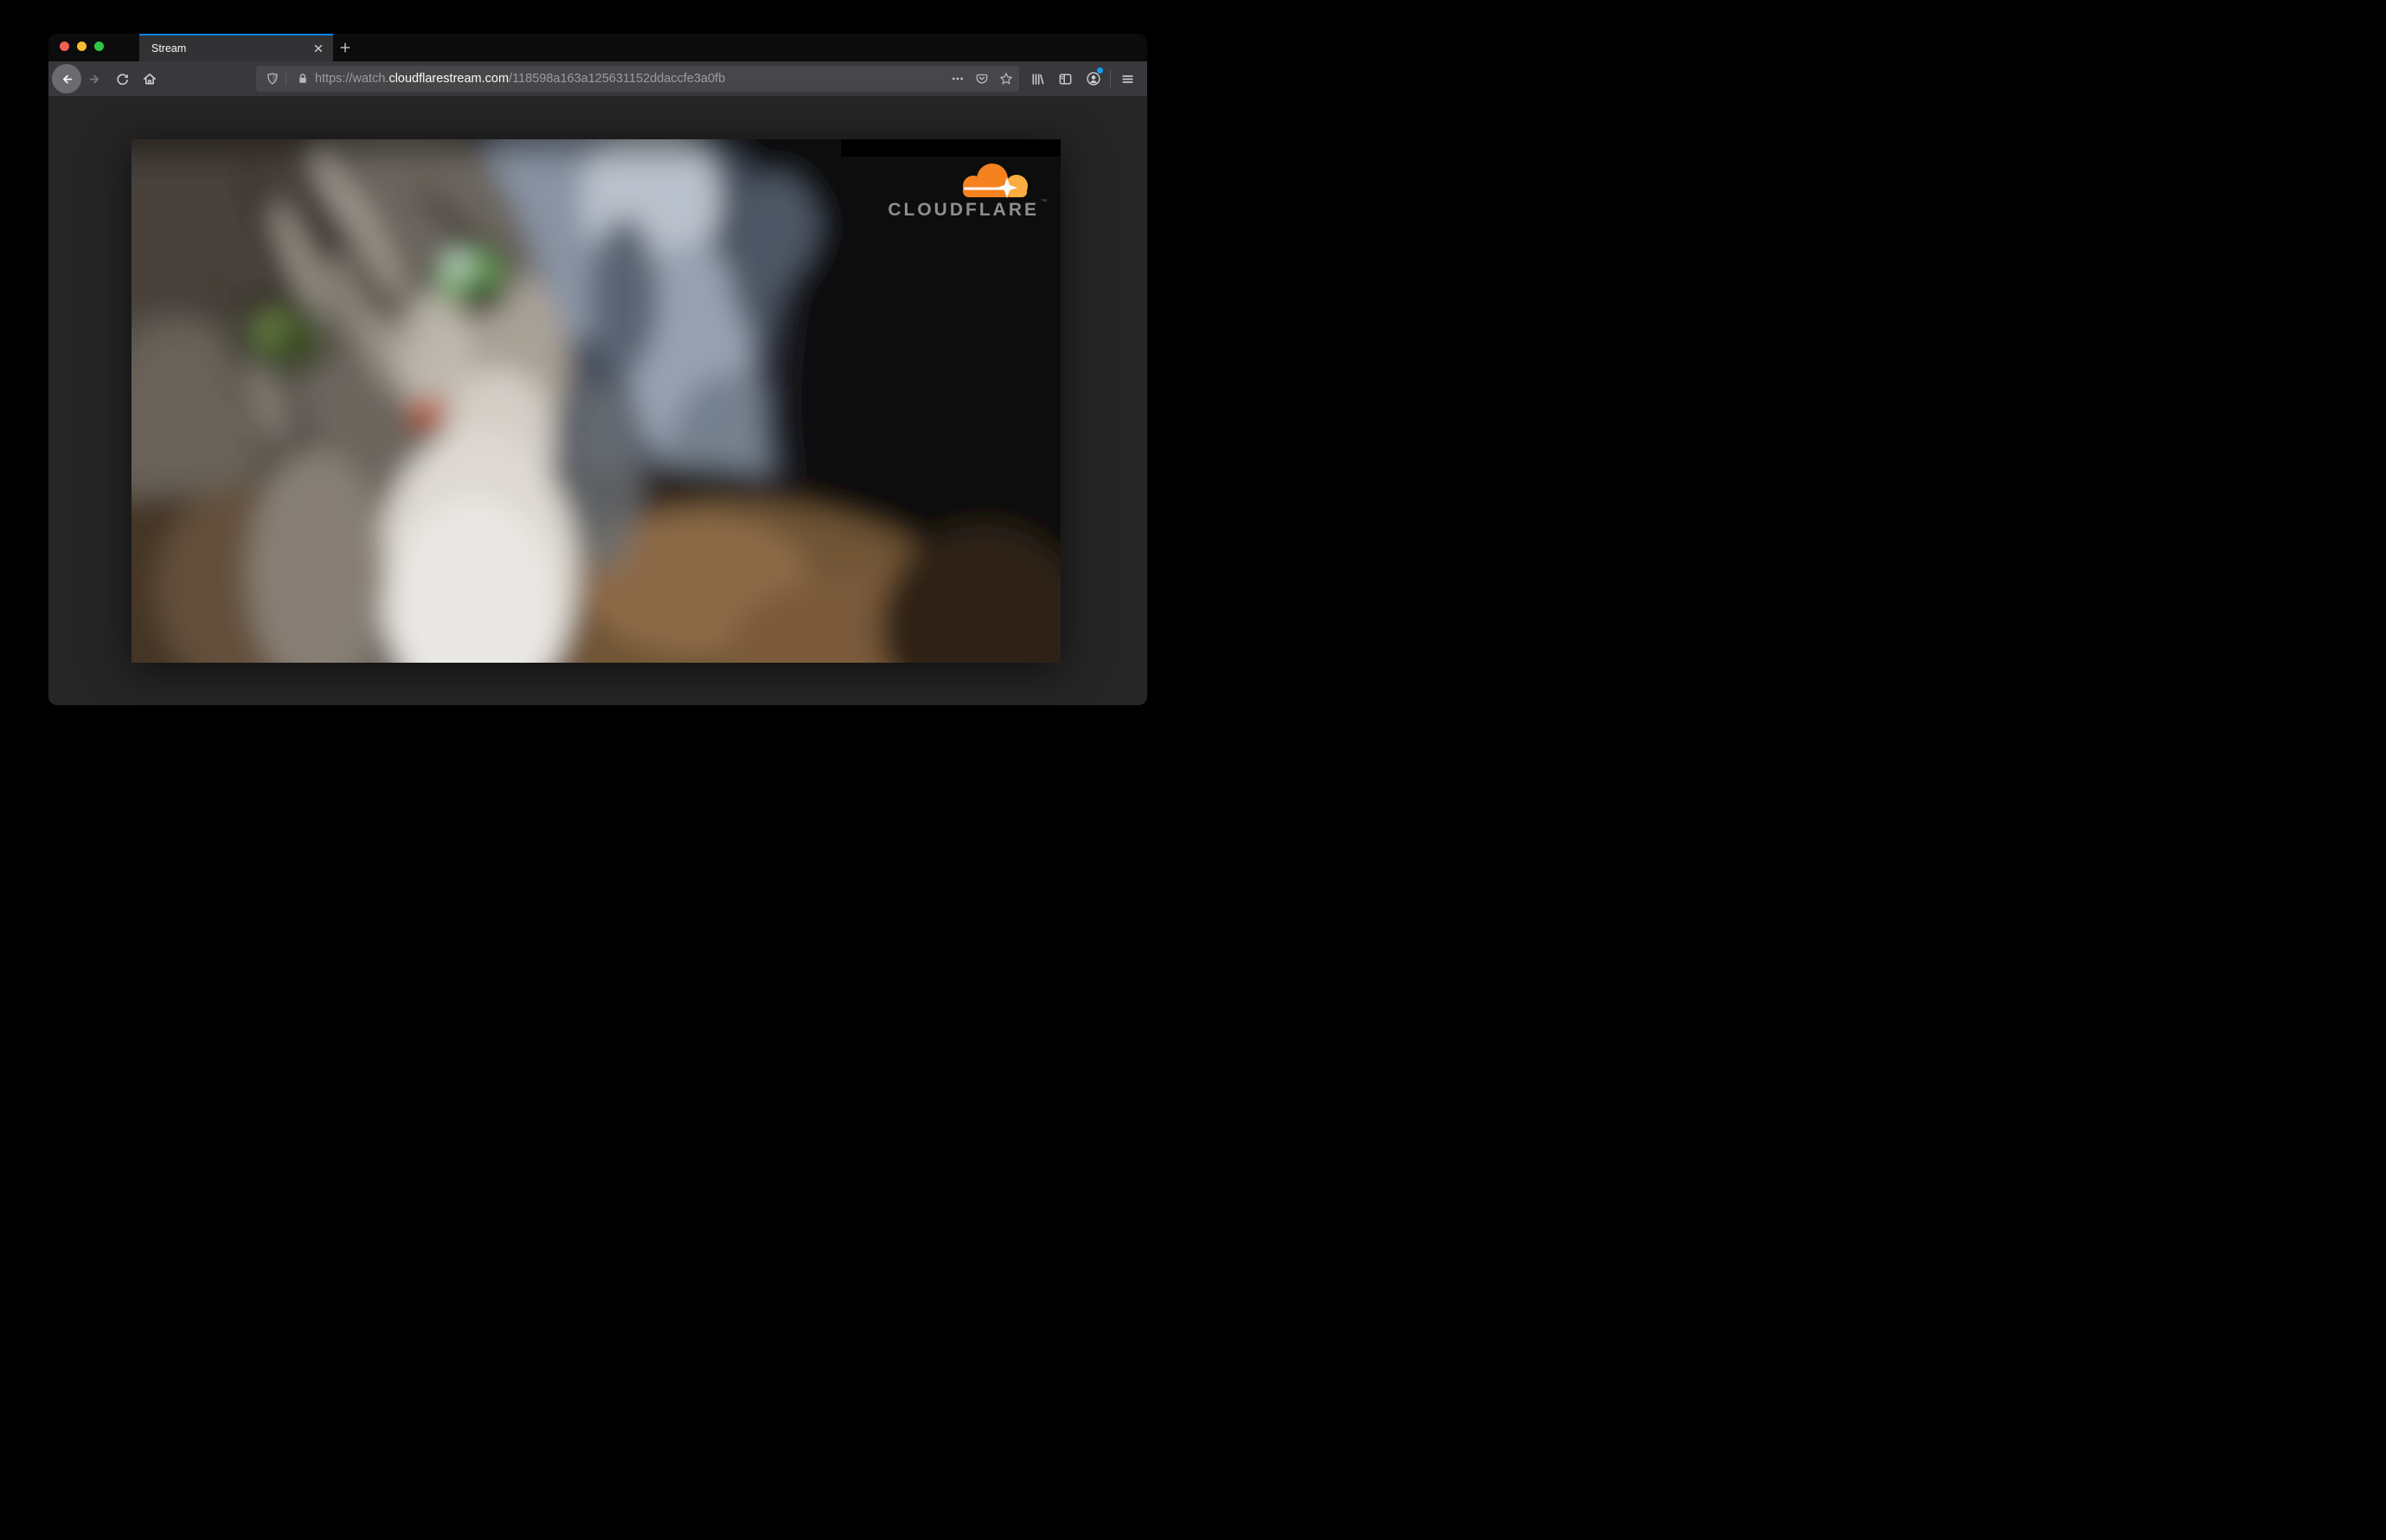 This screenshot has height=1540, width=2386. I want to click on library-icon, so click(1037, 79).